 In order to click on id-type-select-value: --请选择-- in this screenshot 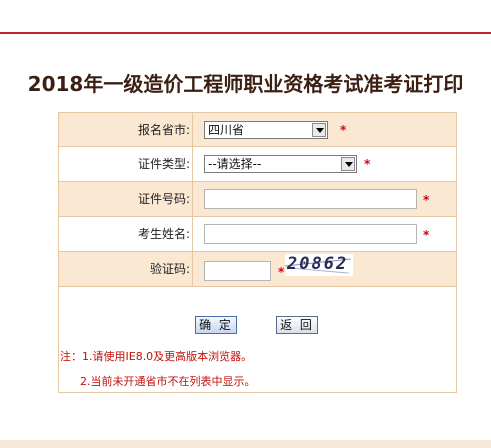, I will do `click(235, 164)`.